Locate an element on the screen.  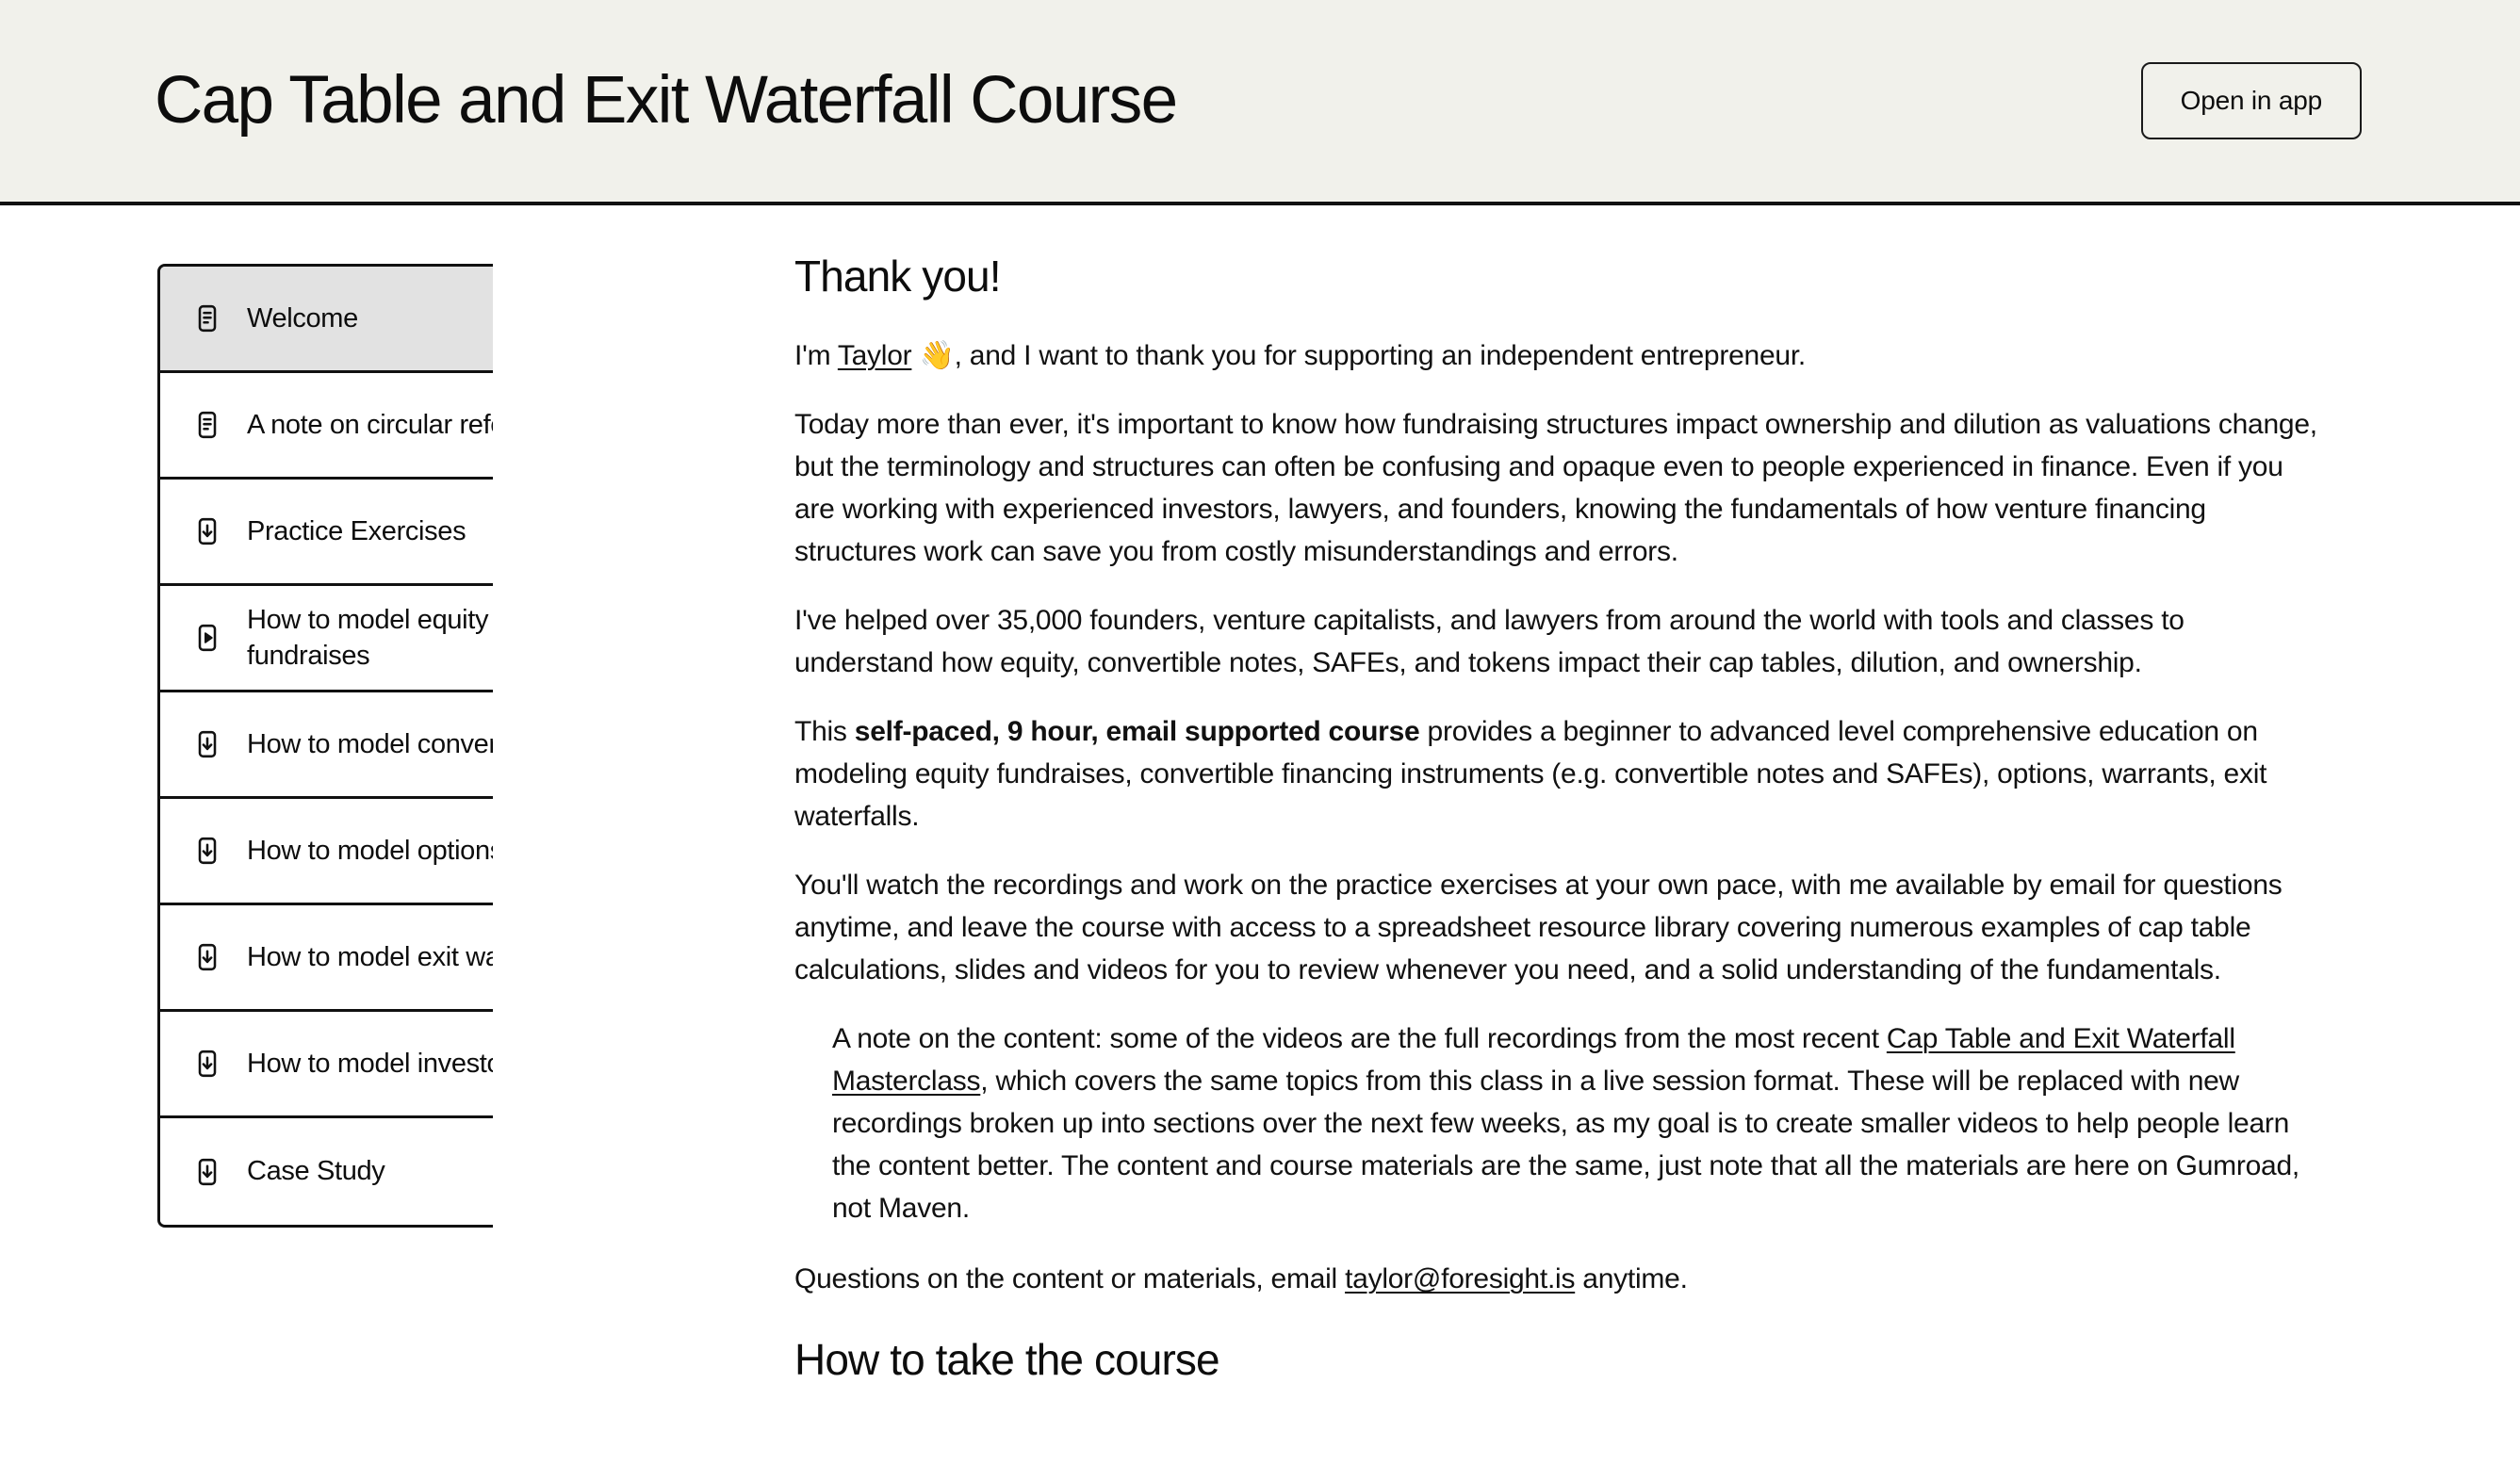
lesson-item-welcome: Welcome is located at coordinates (326, 320).